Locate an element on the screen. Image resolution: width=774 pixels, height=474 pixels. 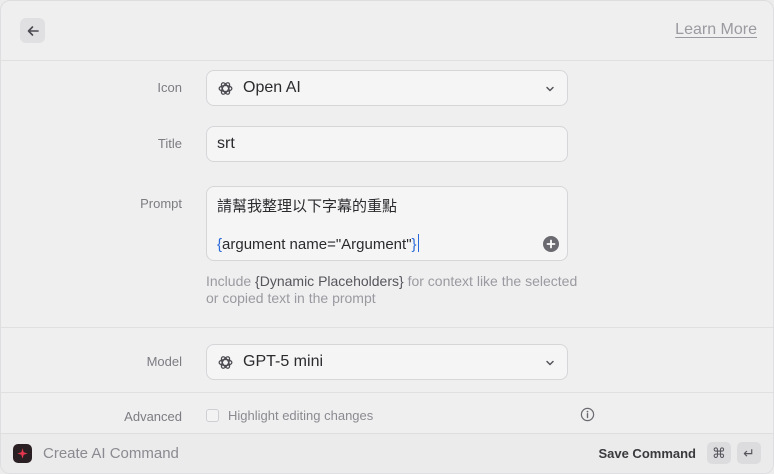
icon-label: Icon is located at coordinates (169, 87).